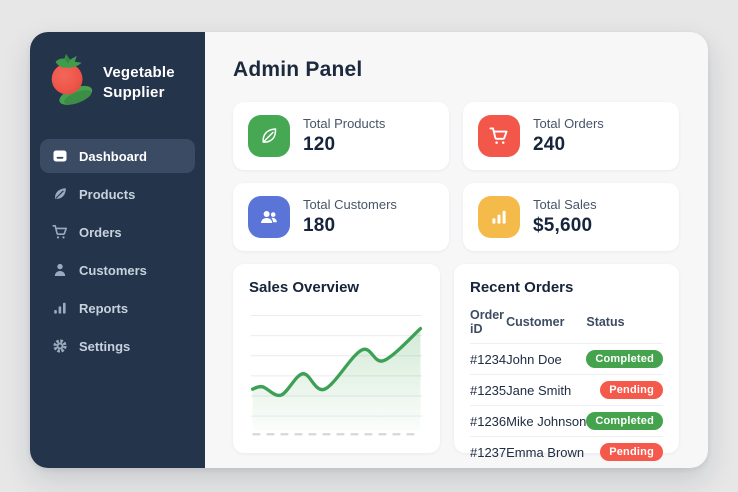 Image resolution: width=738 pixels, height=492 pixels. Describe the element at coordinates (104, 308) in the screenshot. I see `sidebar-item-label: Reports` at that location.